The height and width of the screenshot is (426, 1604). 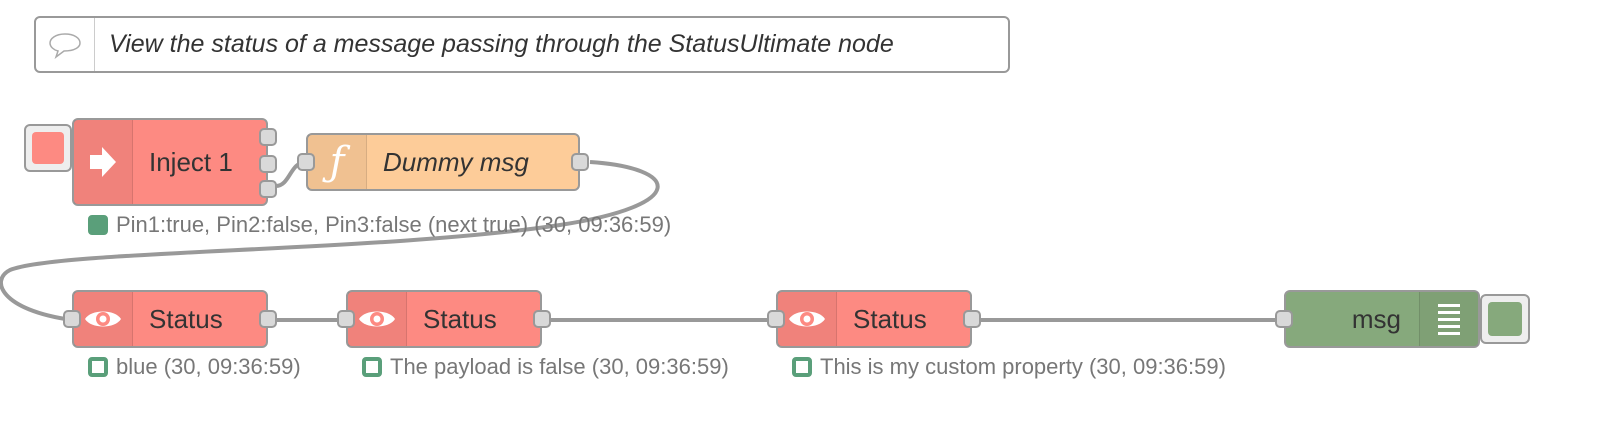 I want to click on status-node-3: Status, so click(x=874, y=319).